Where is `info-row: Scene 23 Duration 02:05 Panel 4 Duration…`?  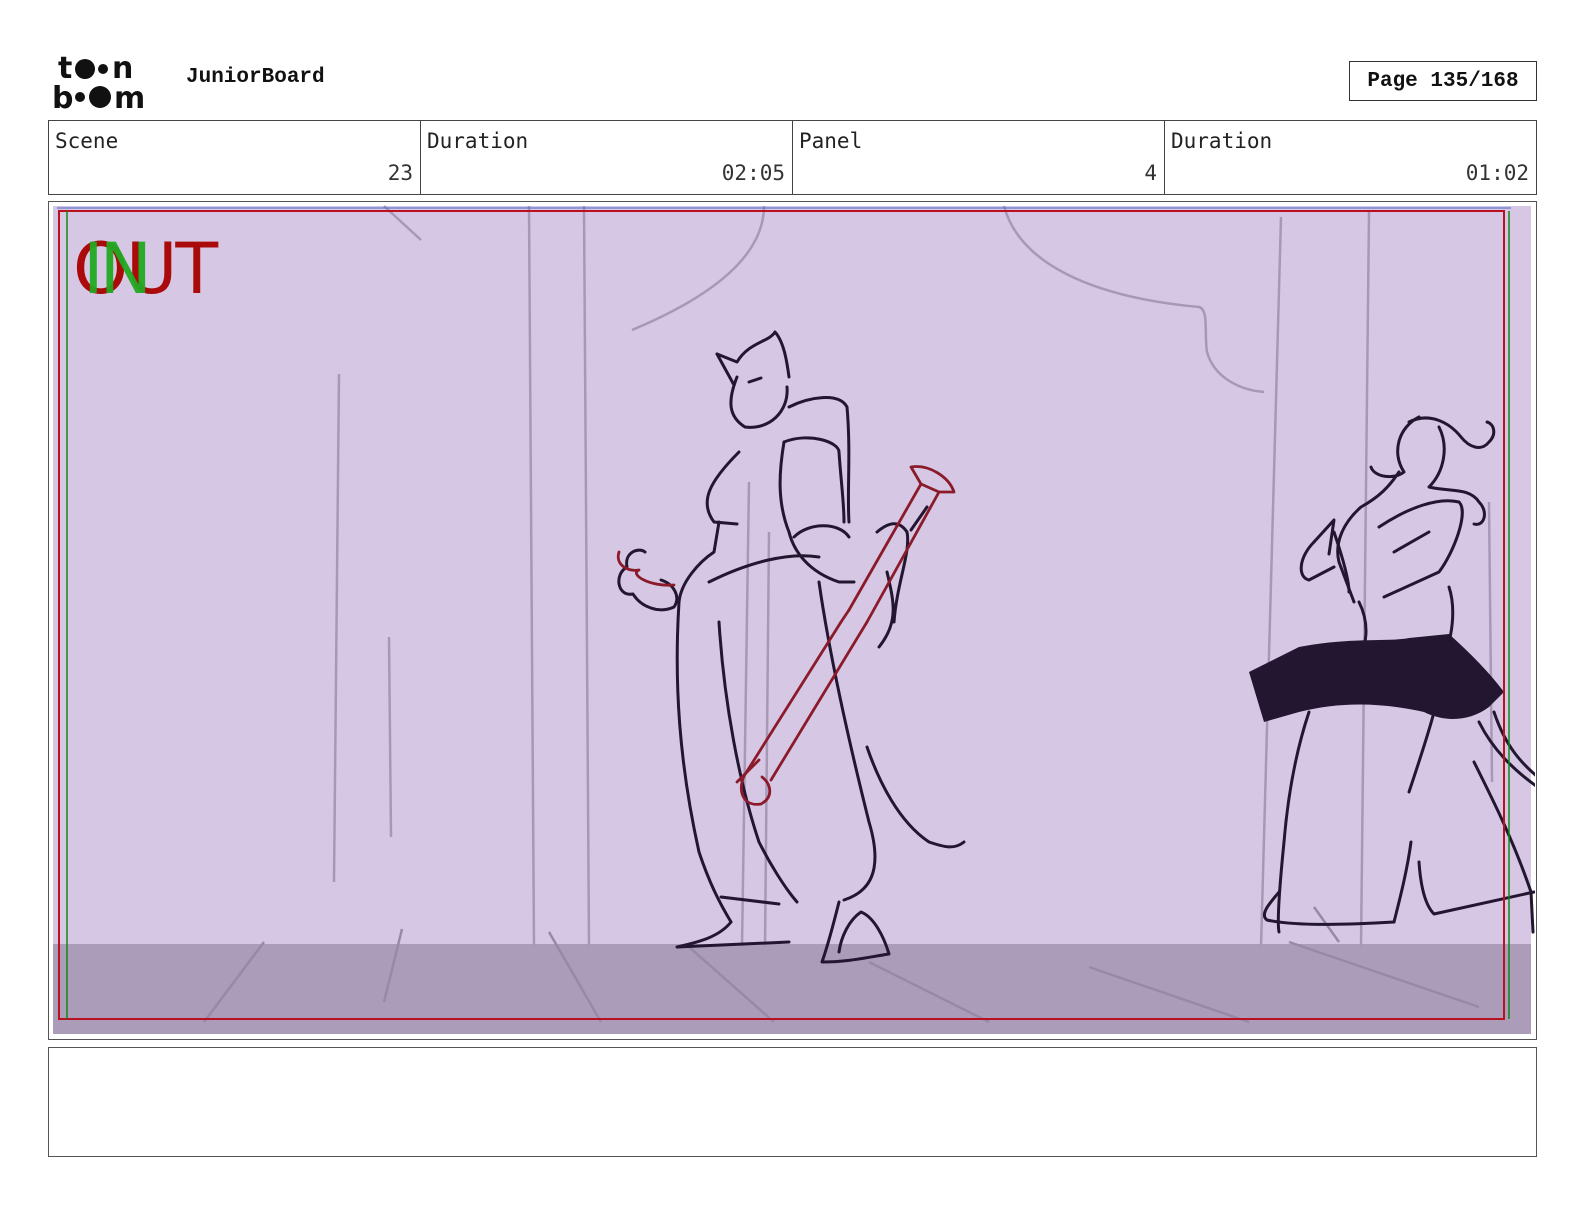
info-row: Scene 23 Duration 02:05 Panel 4 Duration… is located at coordinates (792, 157).